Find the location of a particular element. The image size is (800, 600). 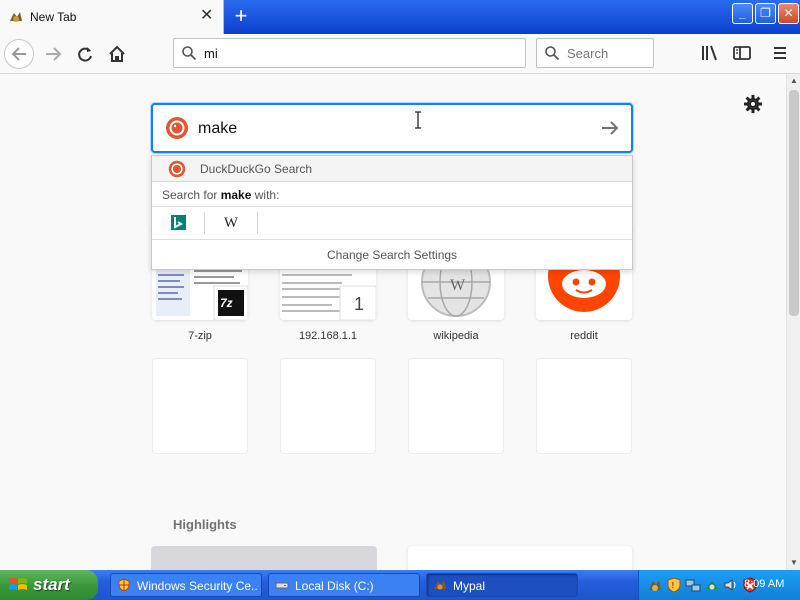

taskbar-item-label: Local Disk (C:) is located at coordinates (334, 586).